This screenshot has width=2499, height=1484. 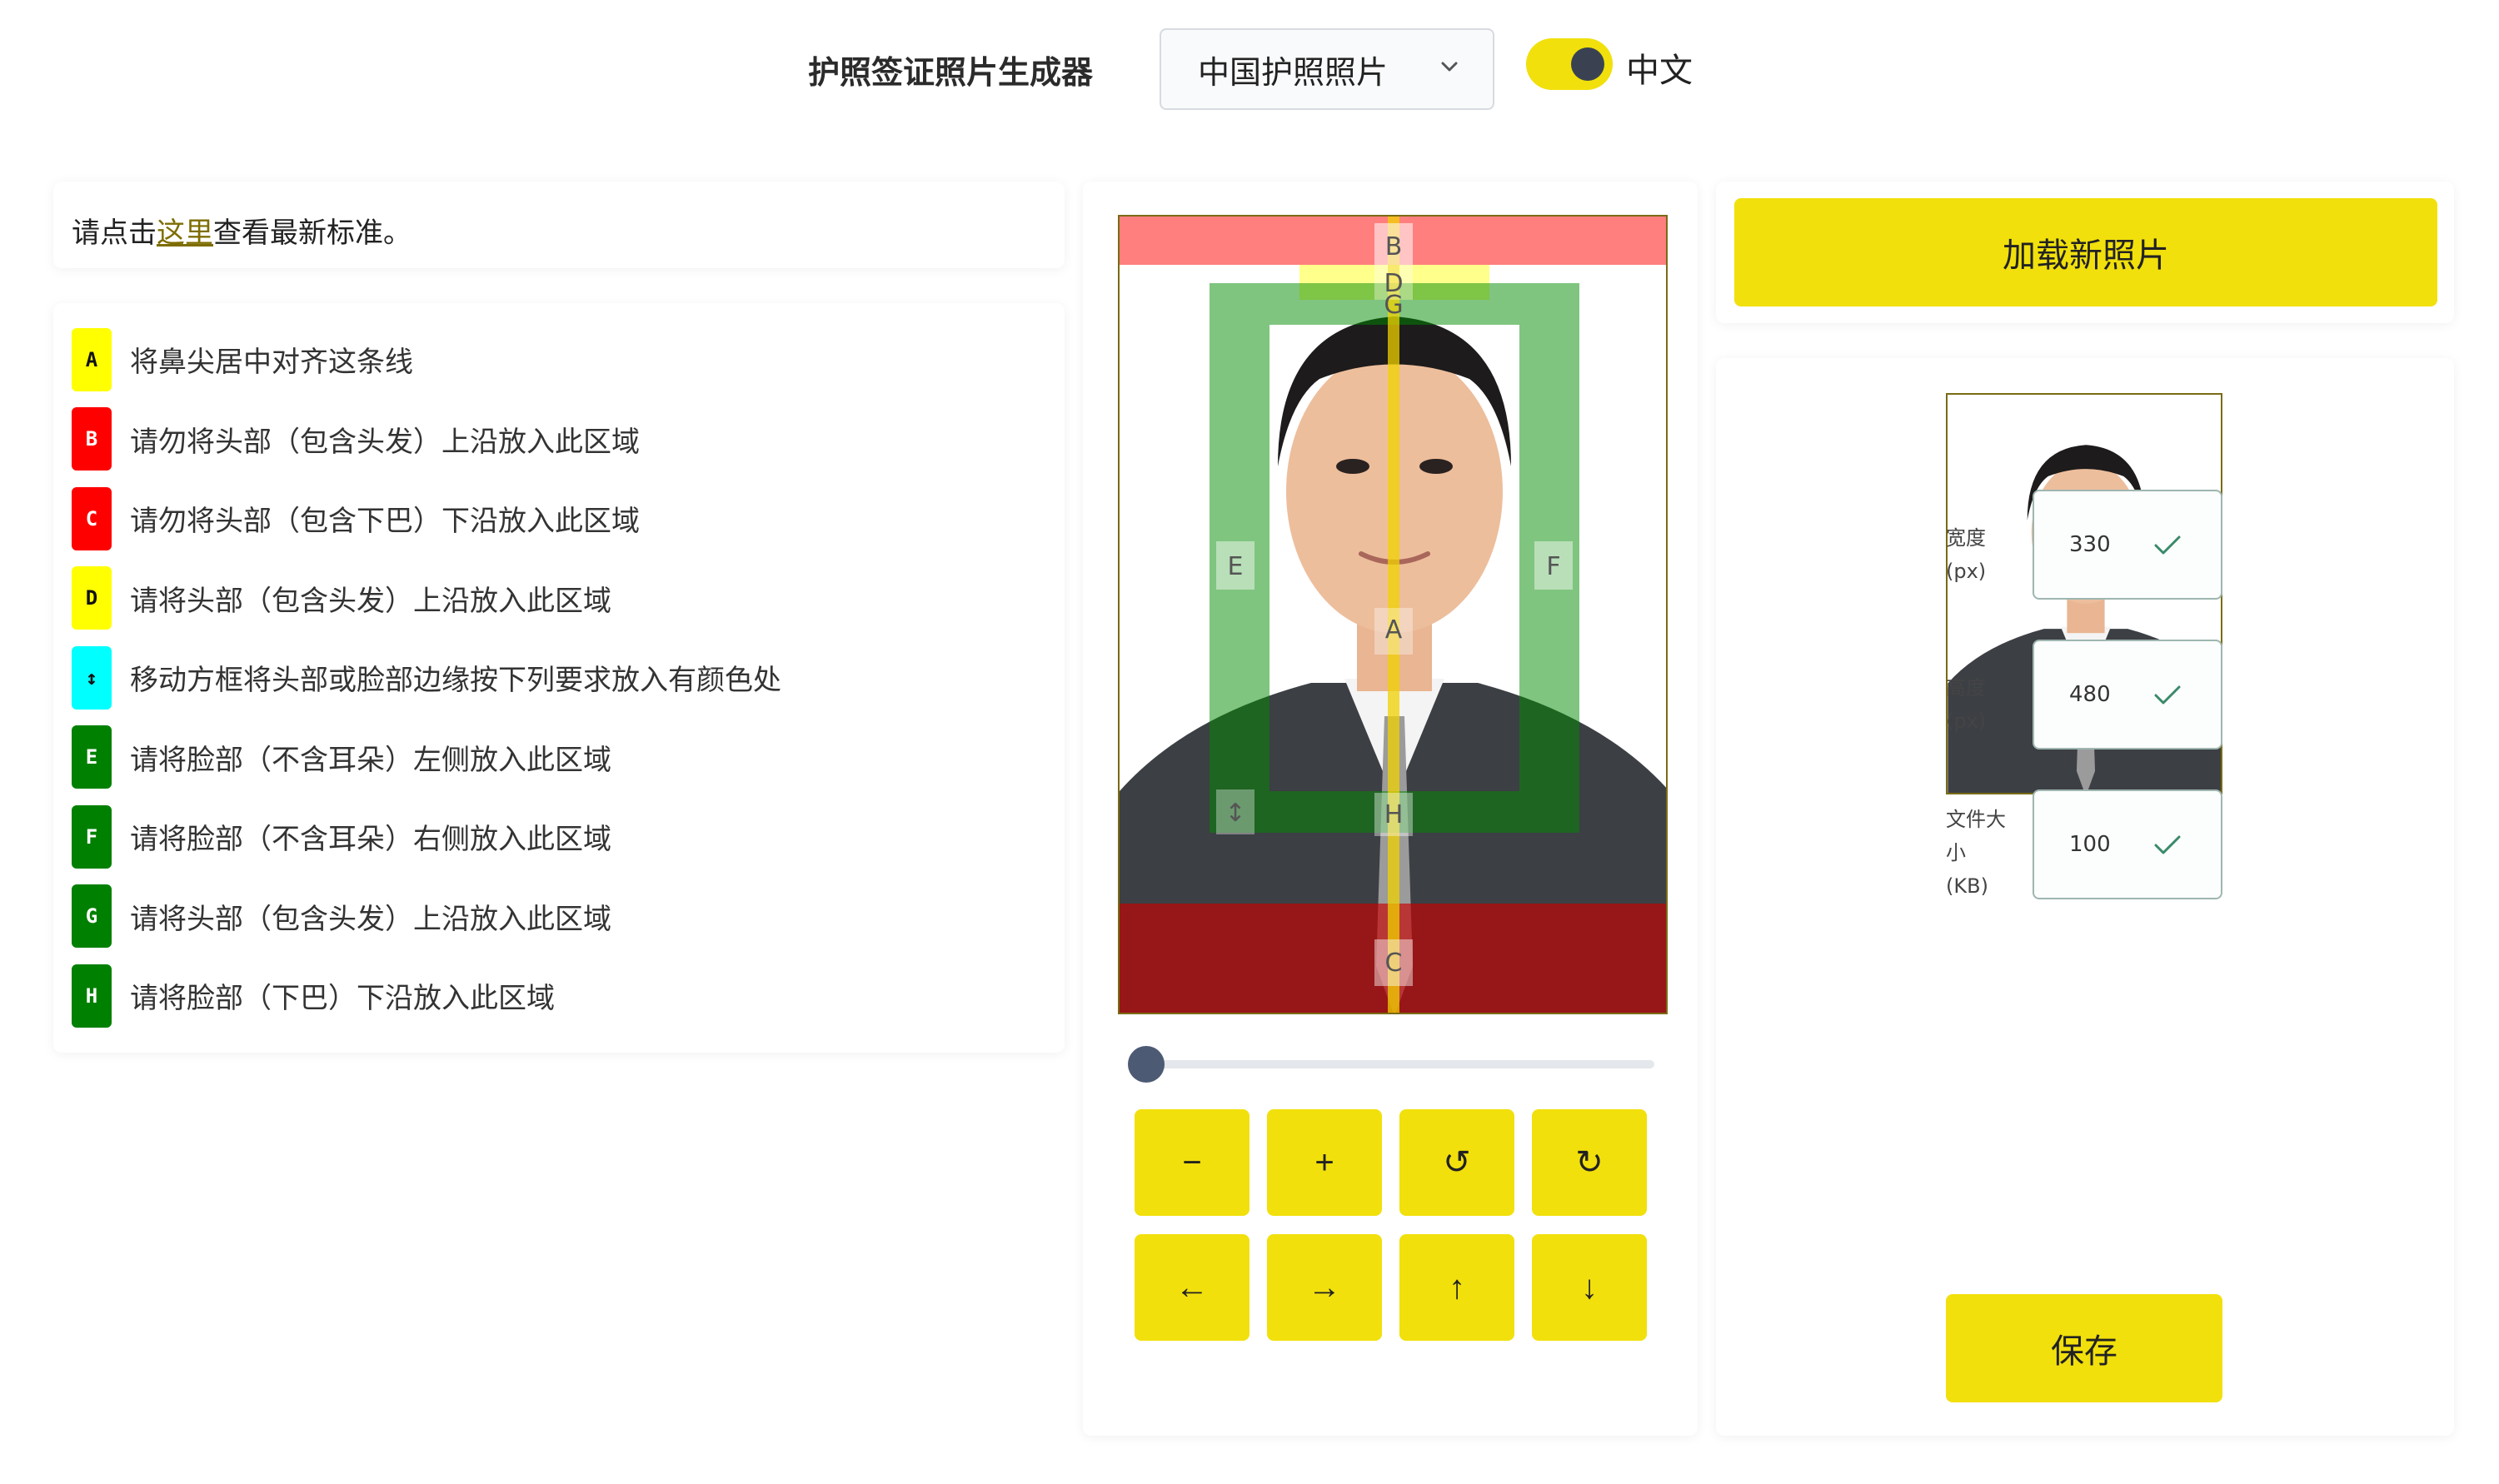 What do you see at coordinates (559, 225) in the screenshot?
I see `standards-notice: 请点击这里查看最新标准。` at bounding box center [559, 225].